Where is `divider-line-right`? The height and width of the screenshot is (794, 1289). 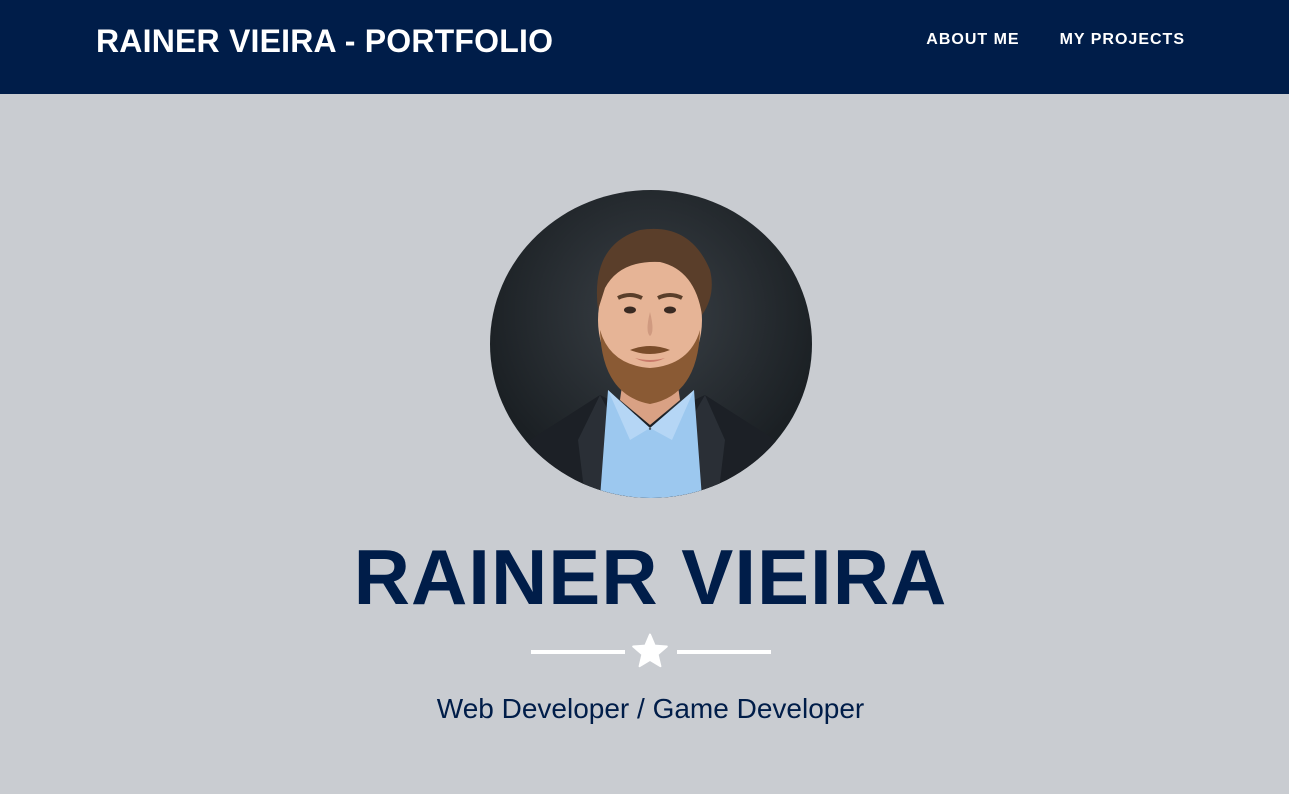 divider-line-right is located at coordinates (724, 652).